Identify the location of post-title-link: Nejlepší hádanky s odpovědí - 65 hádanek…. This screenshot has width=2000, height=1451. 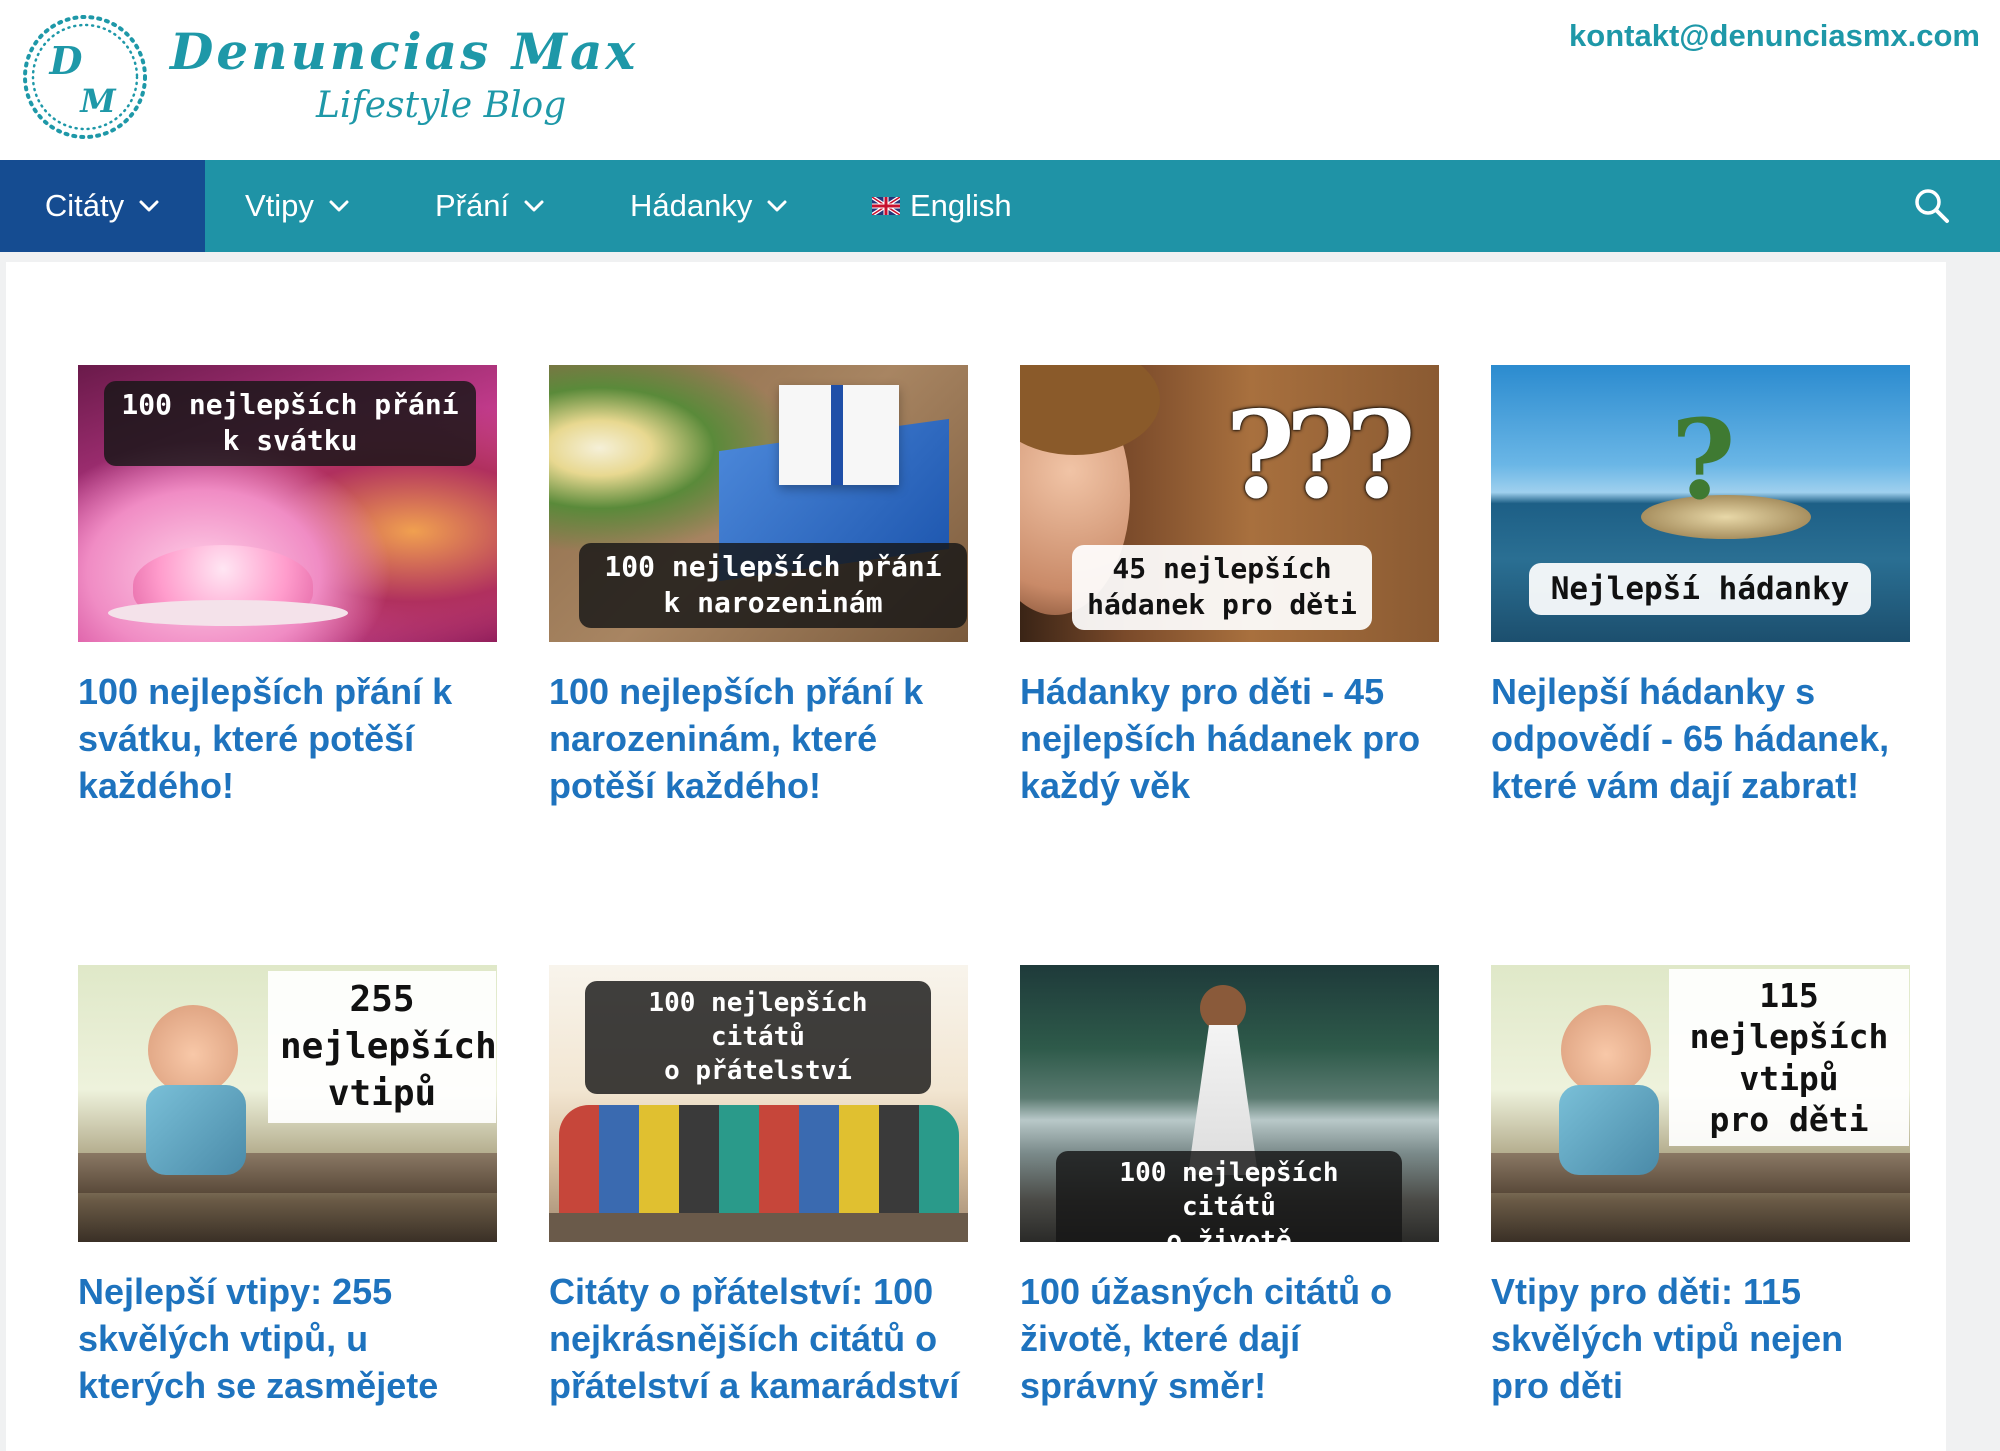
(1700, 738).